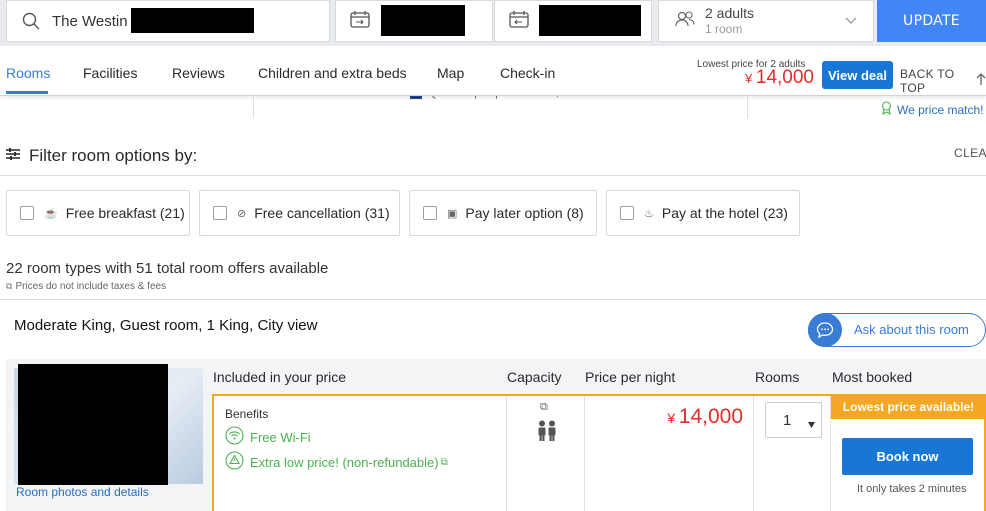 The image size is (986, 511). I want to click on tax-note-label: Prices do not include taxes & fees, so click(91, 286).